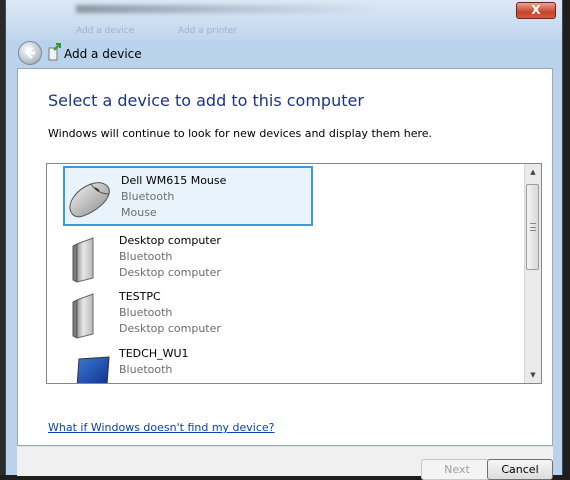 This screenshot has height=480, width=570. I want to click on close-icon: X, so click(536, 10).